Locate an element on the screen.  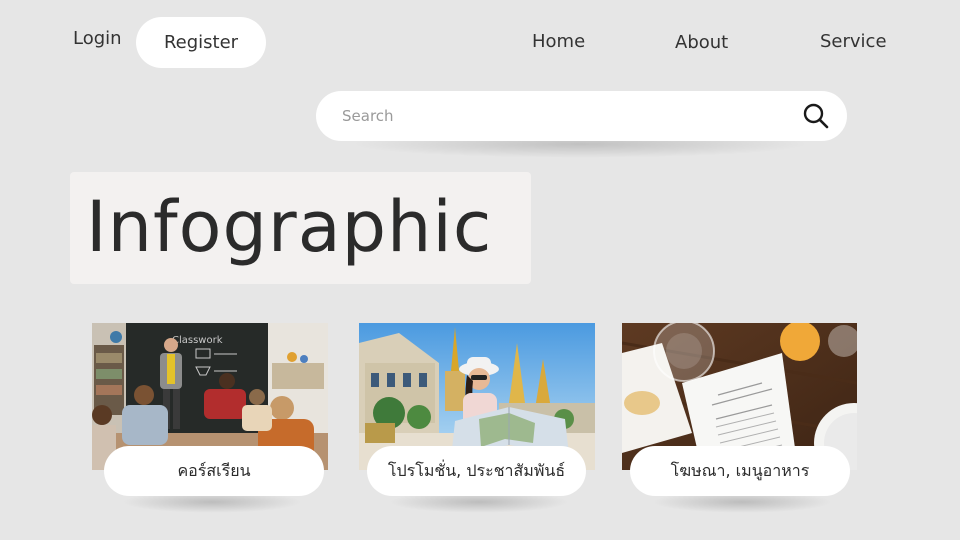
card-advertising: โฆษณา, เมนูอาหาร is located at coordinates (739, 418).